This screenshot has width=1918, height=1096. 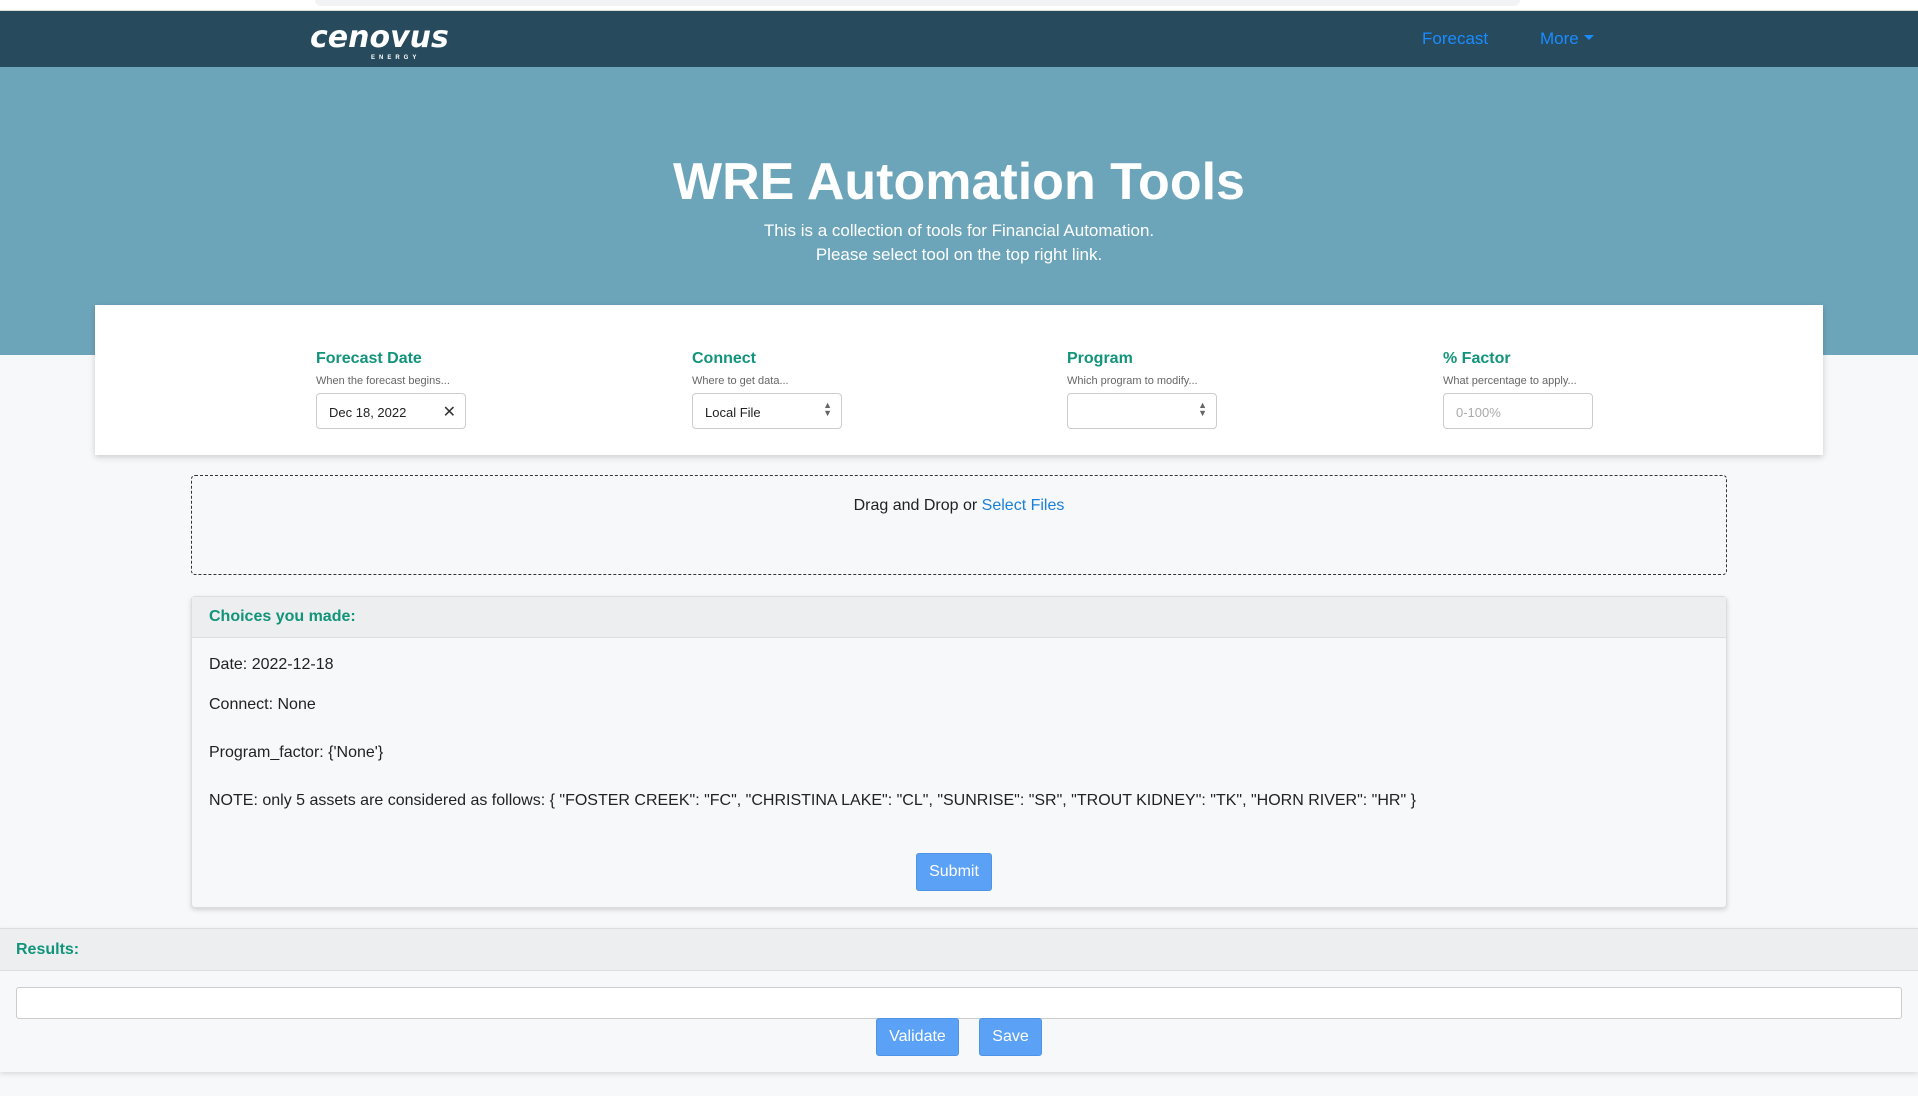 I want to click on browser-top-strip, so click(x=959, y=5).